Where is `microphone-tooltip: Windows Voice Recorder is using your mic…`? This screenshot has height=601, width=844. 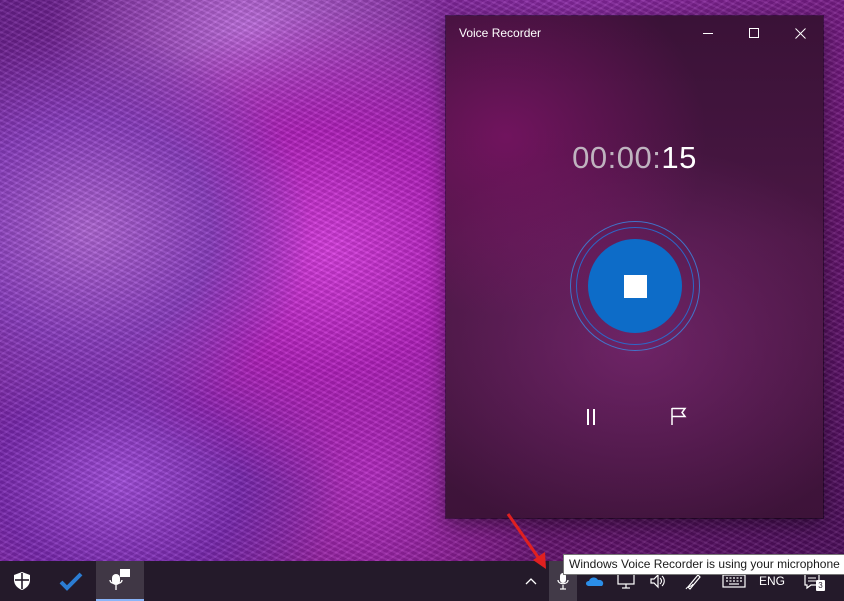
microphone-tooltip: Windows Voice Recorder is using your mic… is located at coordinates (703, 564).